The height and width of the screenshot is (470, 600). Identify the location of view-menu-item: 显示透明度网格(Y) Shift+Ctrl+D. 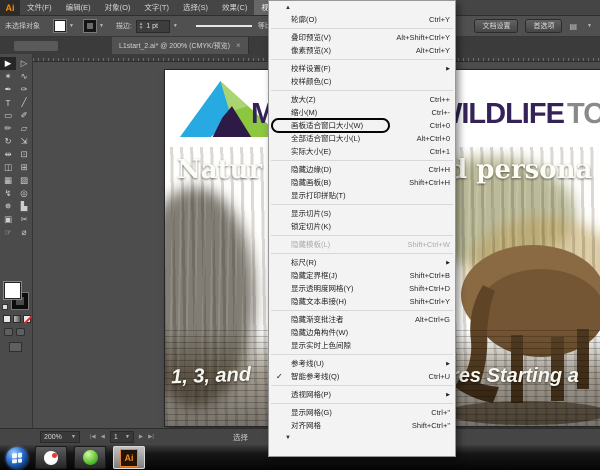
(362, 288).